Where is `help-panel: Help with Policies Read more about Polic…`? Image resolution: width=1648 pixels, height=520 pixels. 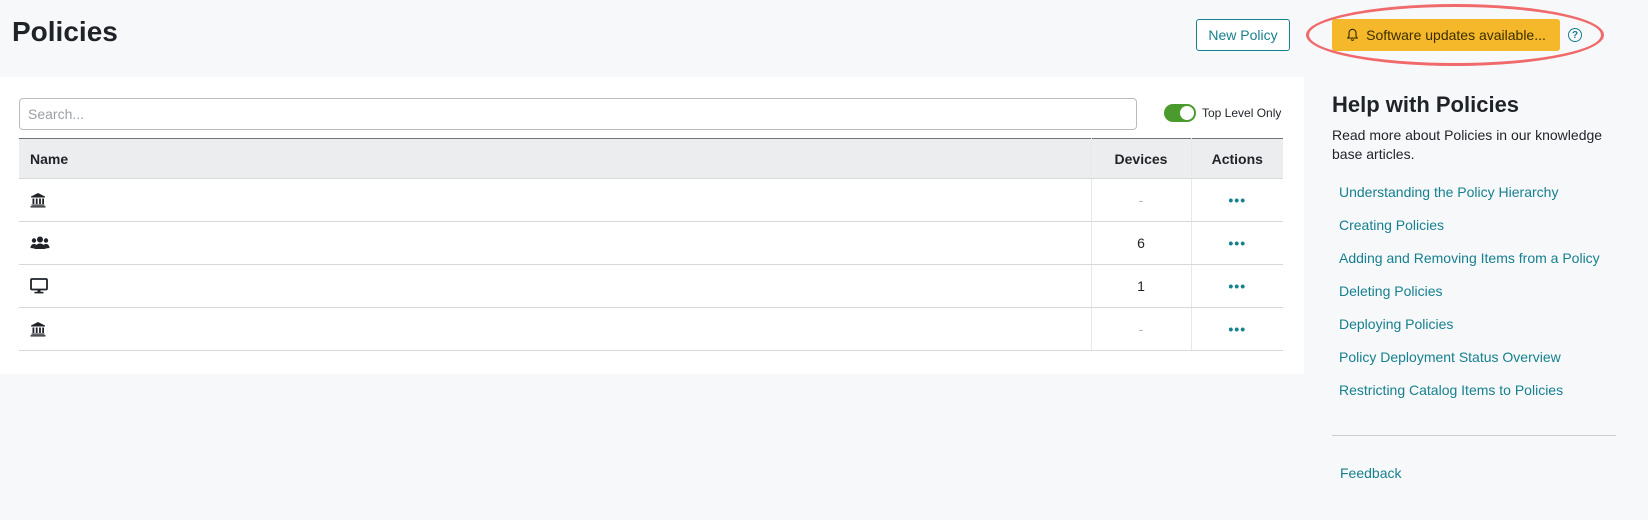 help-panel: Help with Policies Read more about Polic… is located at coordinates (1474, 253).